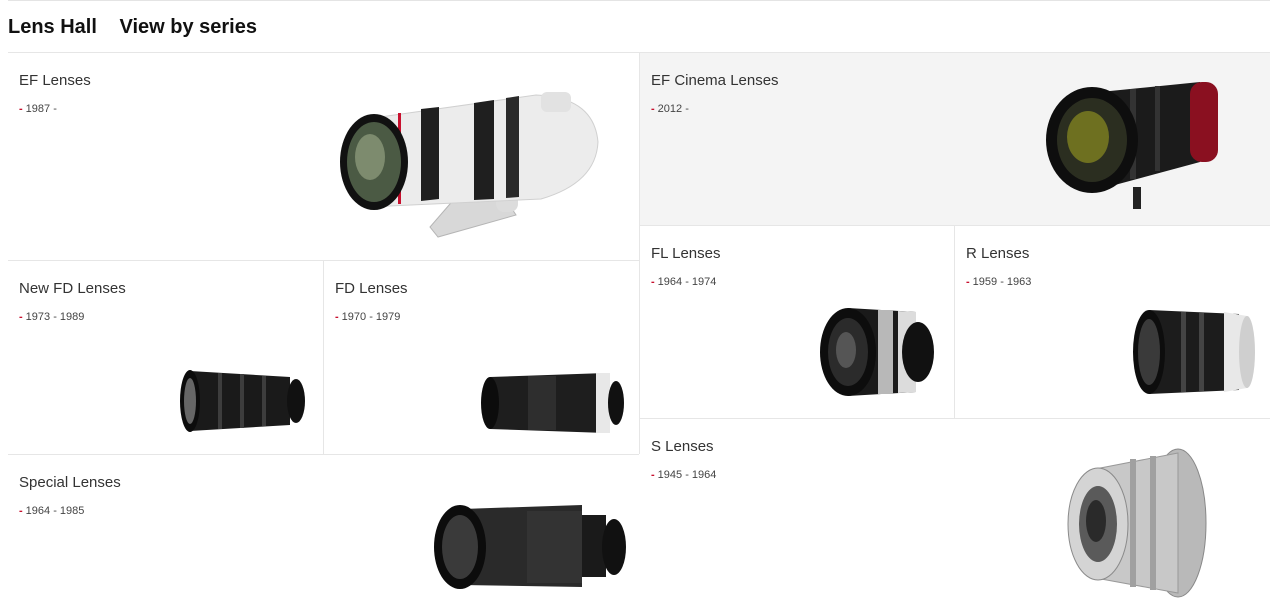  I want to click on top-divider, so click(639, 0).